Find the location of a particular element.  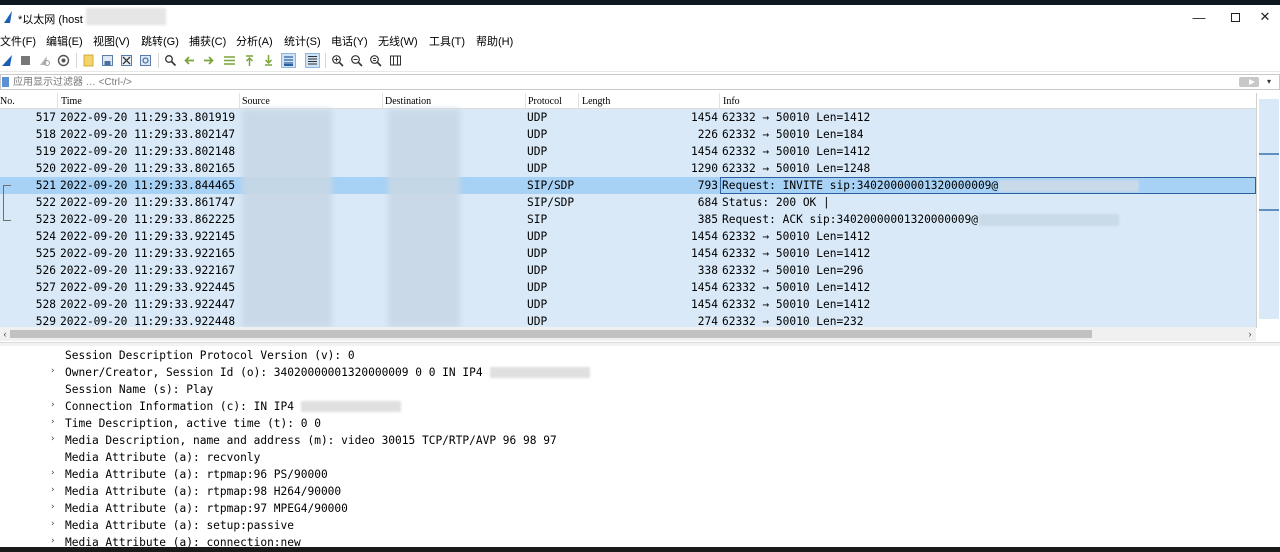

column-header-info: Info is located at coordinates (731, 101).